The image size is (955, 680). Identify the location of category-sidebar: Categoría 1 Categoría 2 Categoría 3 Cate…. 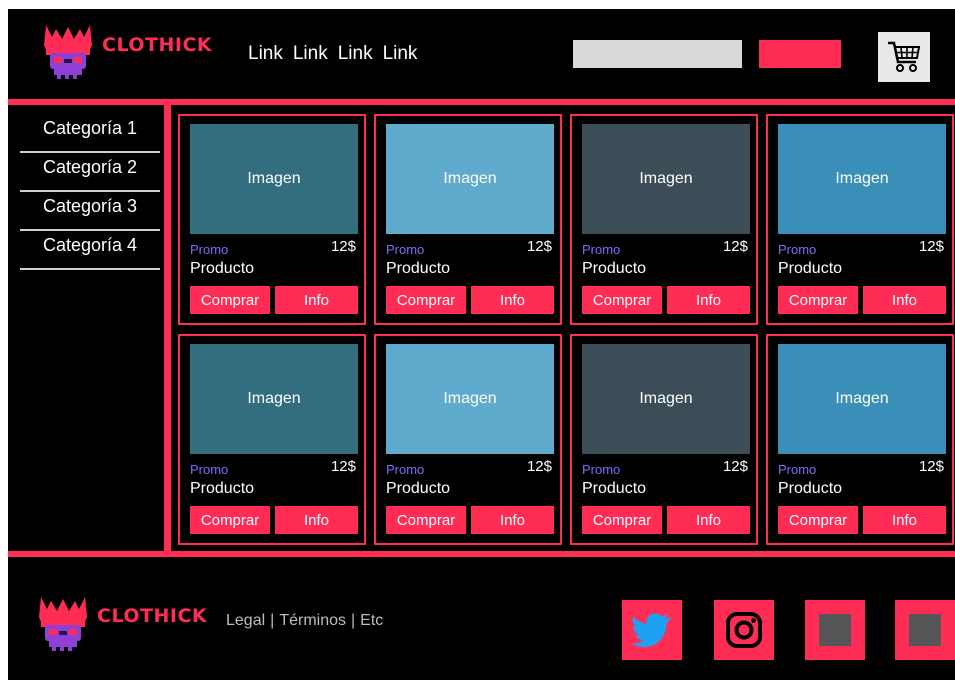
(90, 192).